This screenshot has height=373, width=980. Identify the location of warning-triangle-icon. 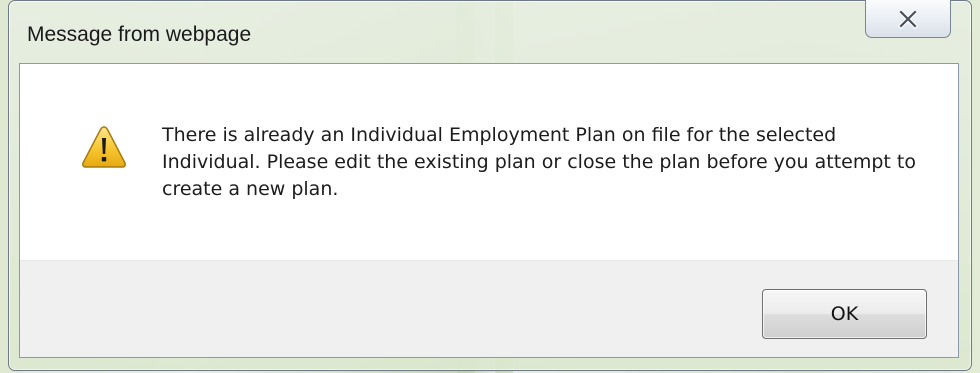
(104, 147).